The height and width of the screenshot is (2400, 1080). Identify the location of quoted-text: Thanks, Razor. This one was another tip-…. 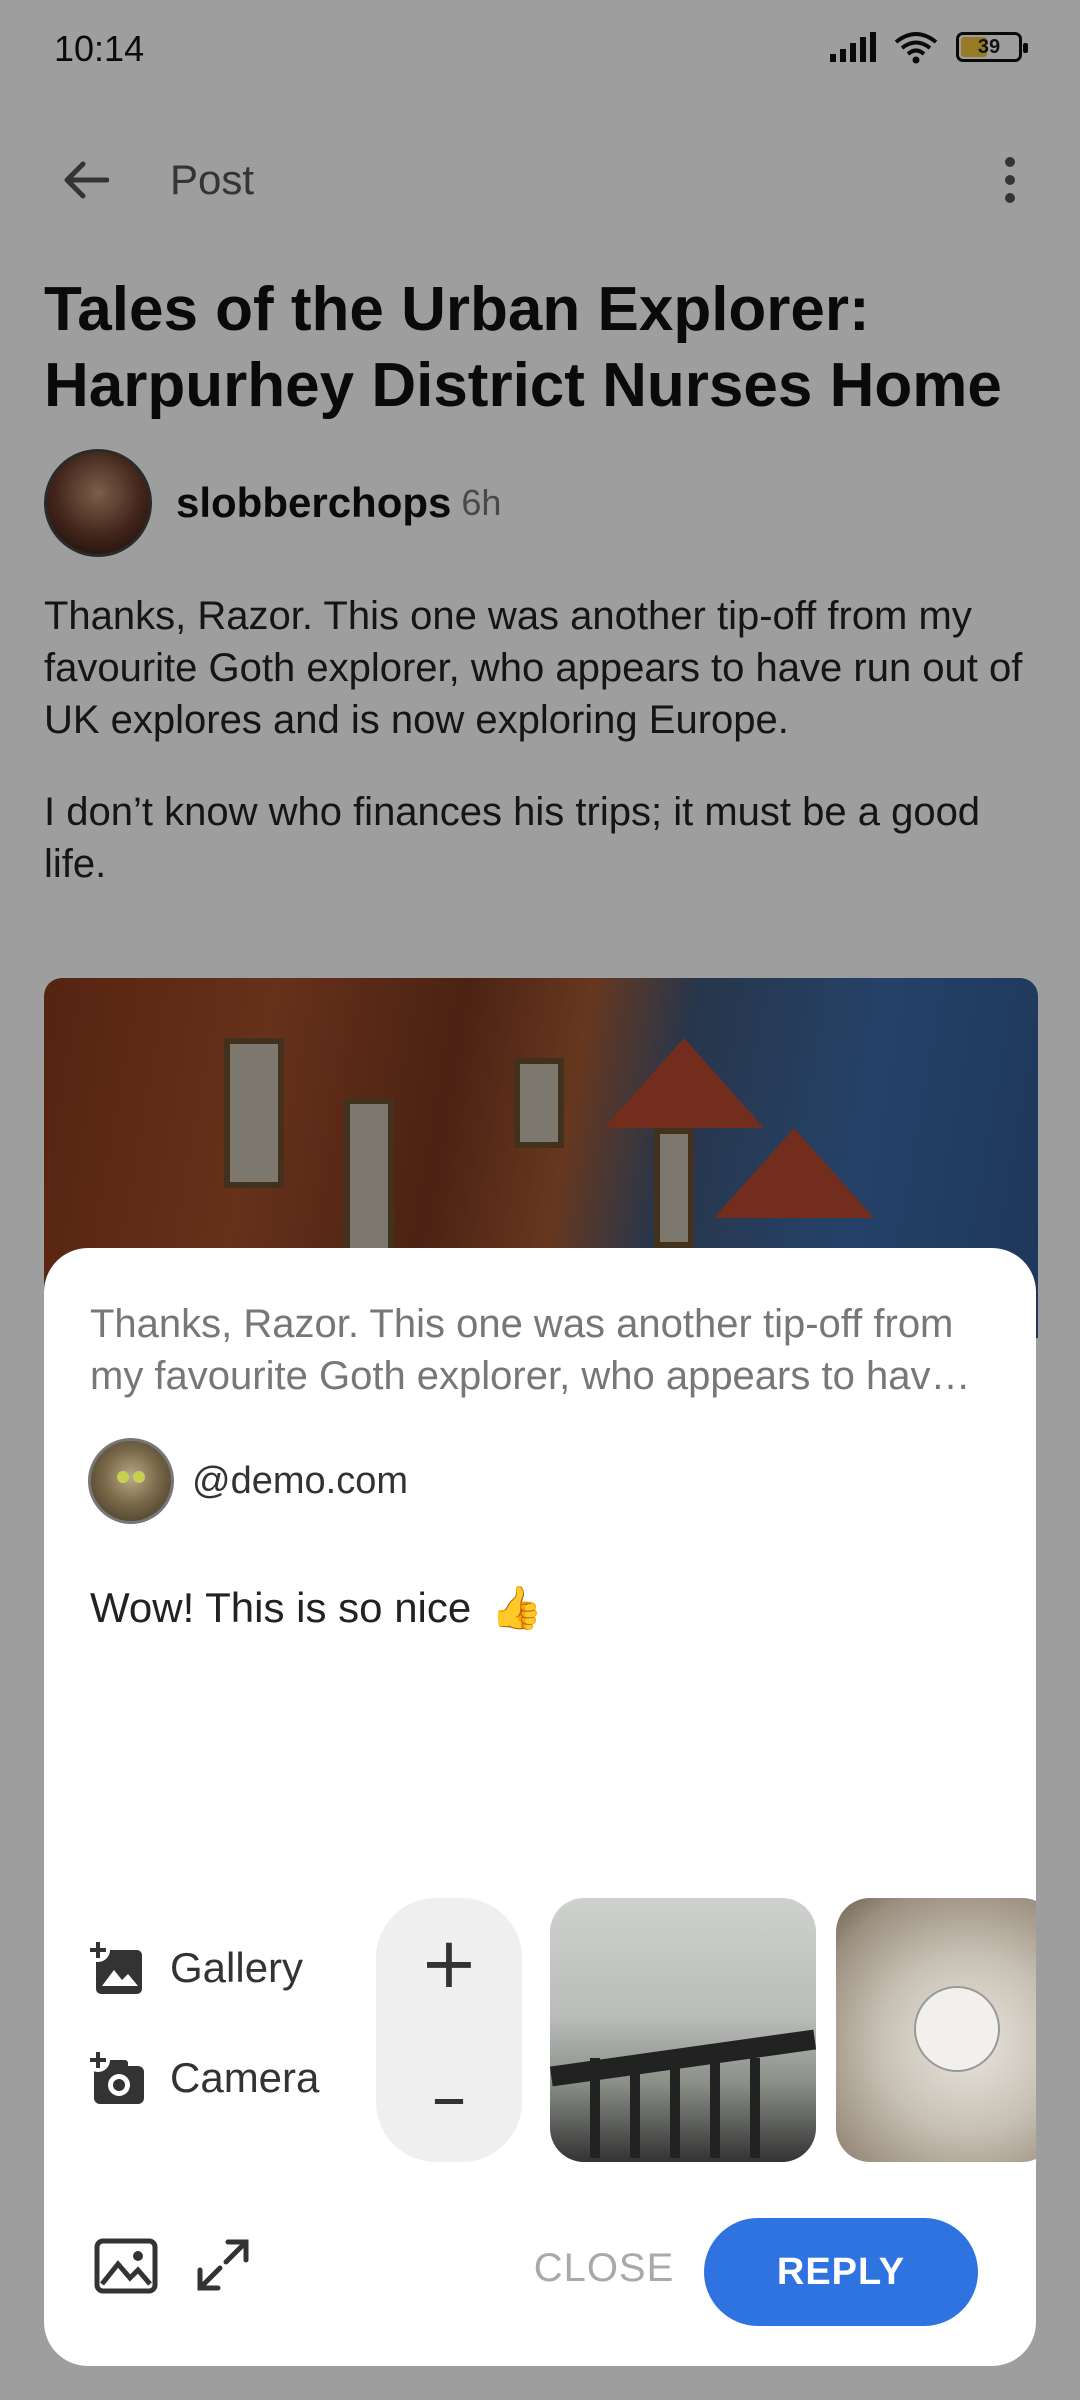
(522, 1350).